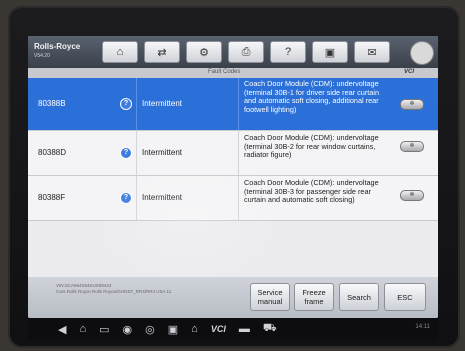  I want to click on vehicle-swap-button: ⇄, so click(162, 52).